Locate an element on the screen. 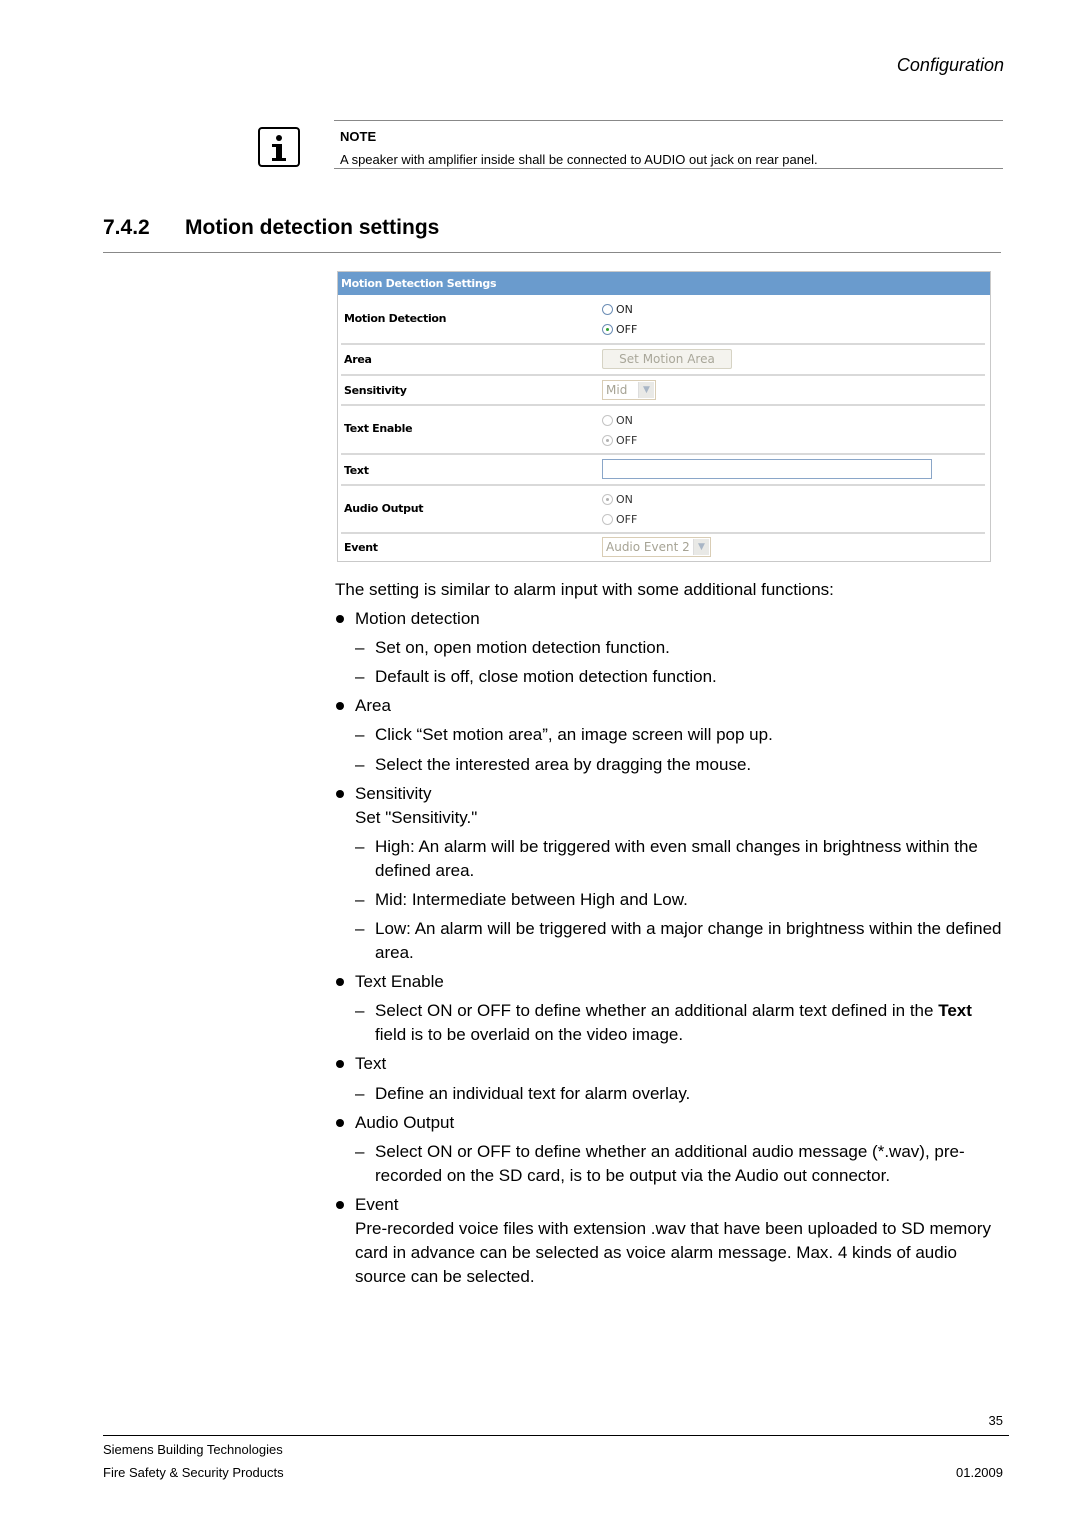 The height and width of the screenshot is (1527, 1080). section-heading: 7.4.2 Motion detection settings is located at coordinates (271, 228).